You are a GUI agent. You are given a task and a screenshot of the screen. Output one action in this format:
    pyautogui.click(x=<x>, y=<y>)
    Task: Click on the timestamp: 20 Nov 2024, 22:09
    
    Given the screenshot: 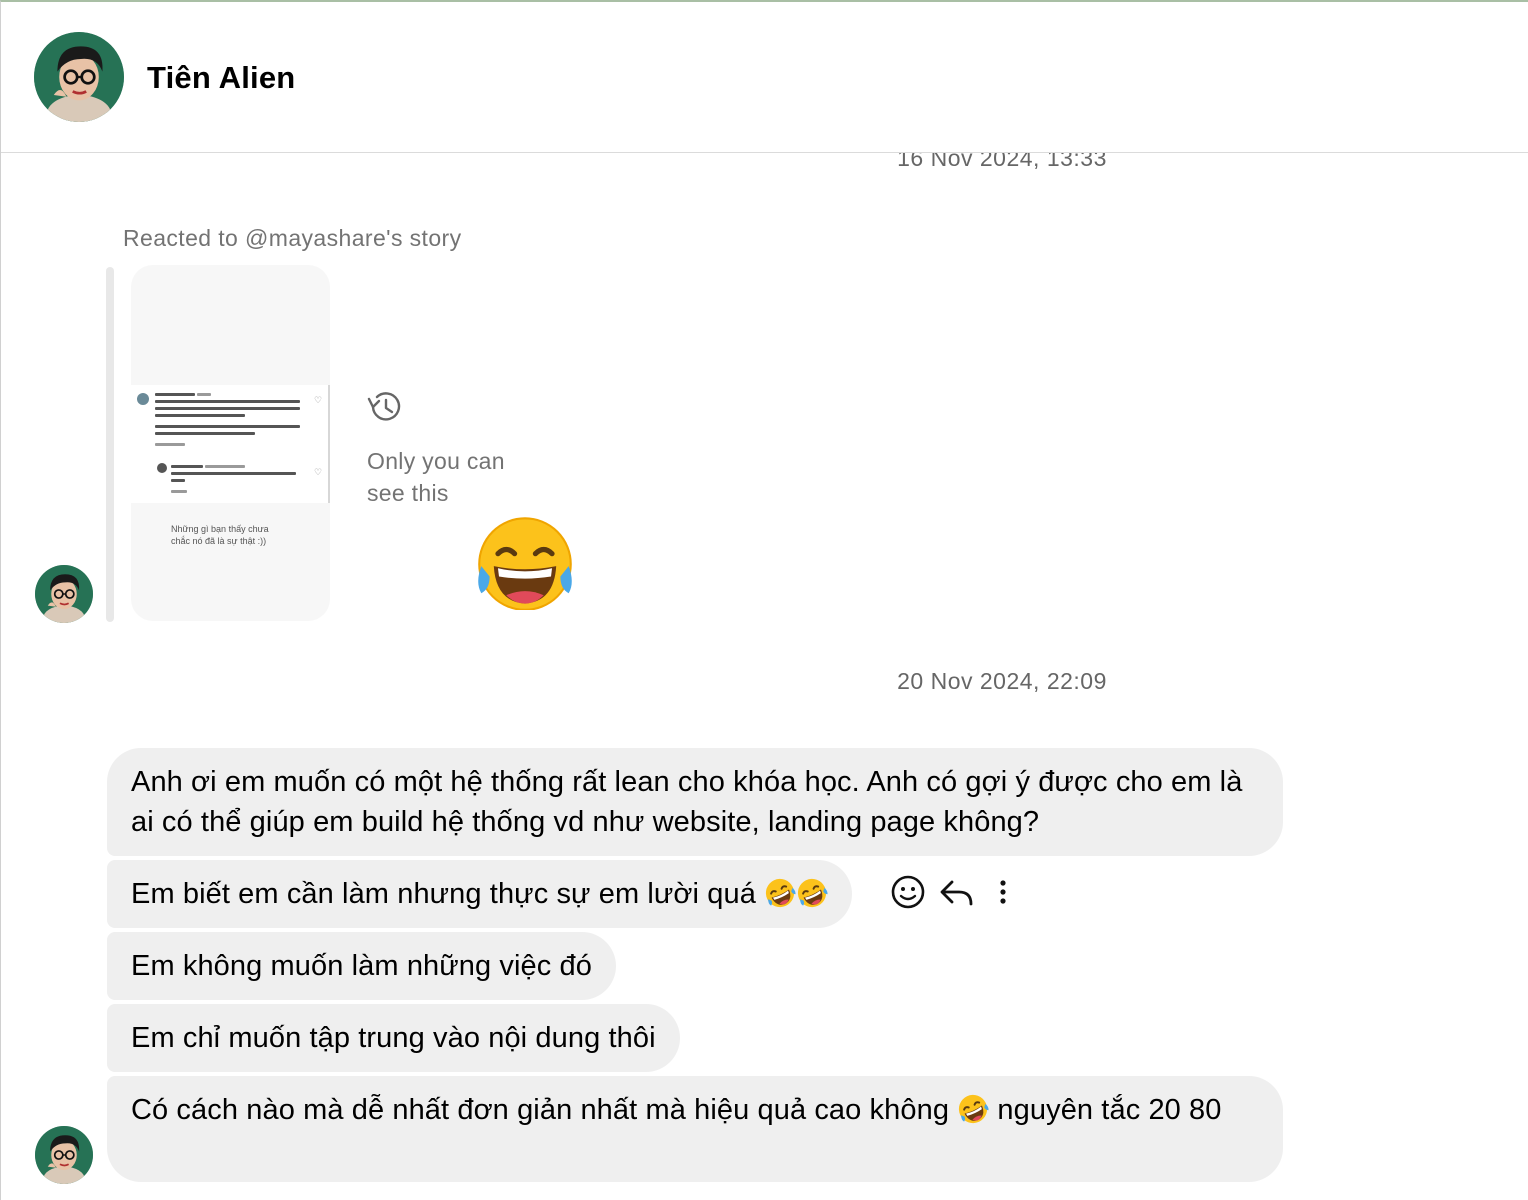 What is the action you would take?
    pyautogui.click(x=1002, y=681)
    